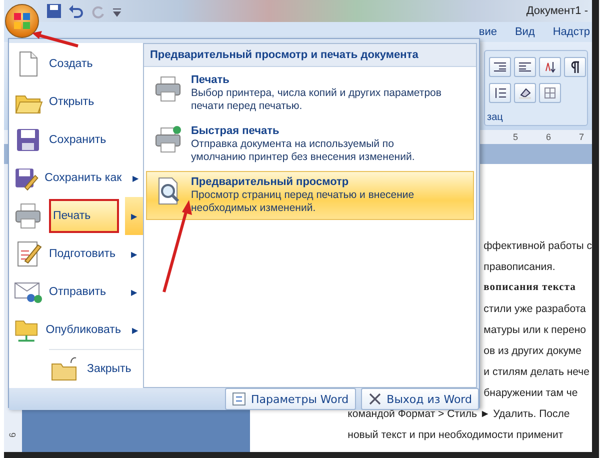 The height and width of the screenshot is (458, 600). I want to click on save-icon, so click(54, 11).